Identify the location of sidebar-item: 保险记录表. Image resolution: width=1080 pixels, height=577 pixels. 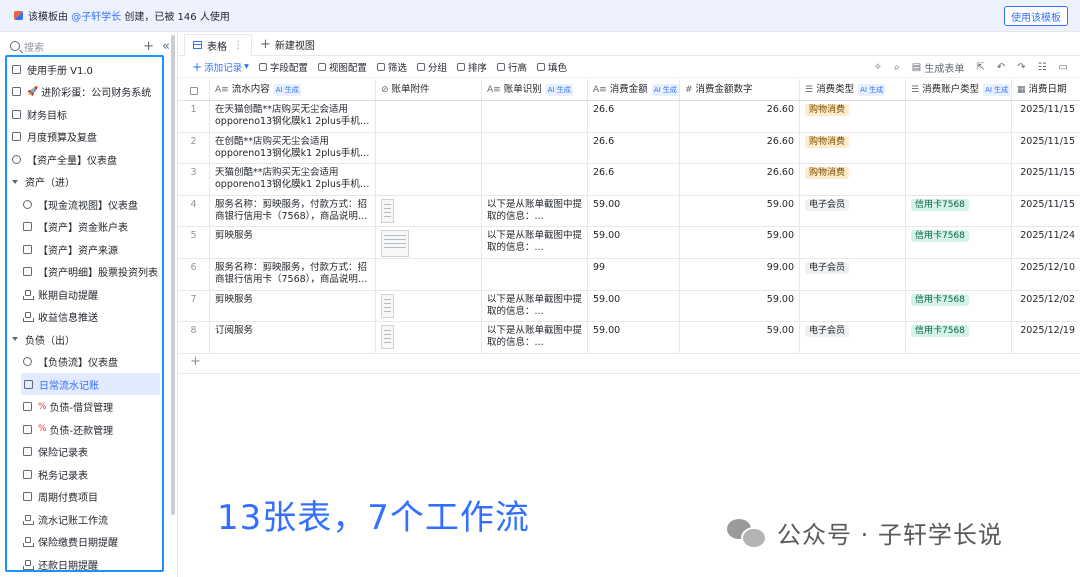
(82, 452).